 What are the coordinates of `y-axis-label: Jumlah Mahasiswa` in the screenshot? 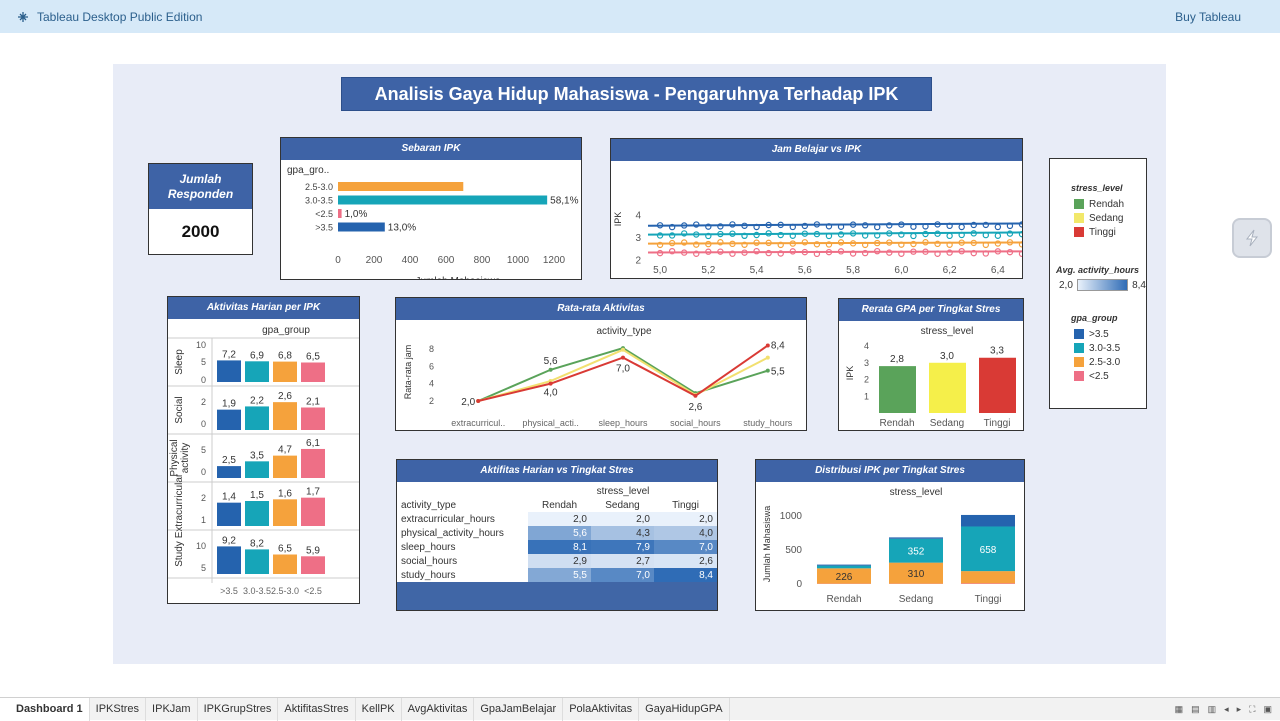 It's located at (767, 544).